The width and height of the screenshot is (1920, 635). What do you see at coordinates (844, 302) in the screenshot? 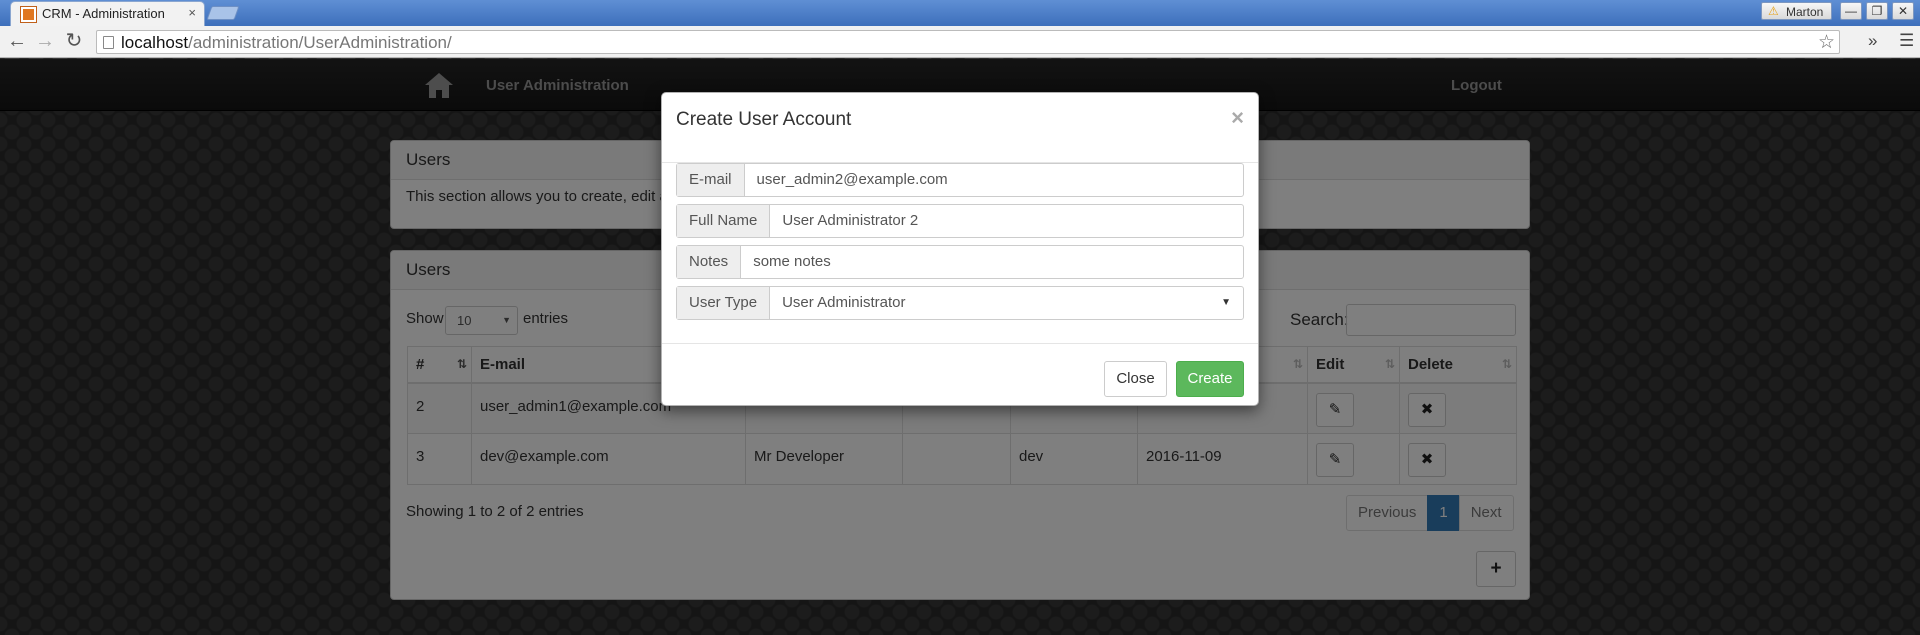
I see `user-type-value: User Administrator` at bounding box center [844, 302].